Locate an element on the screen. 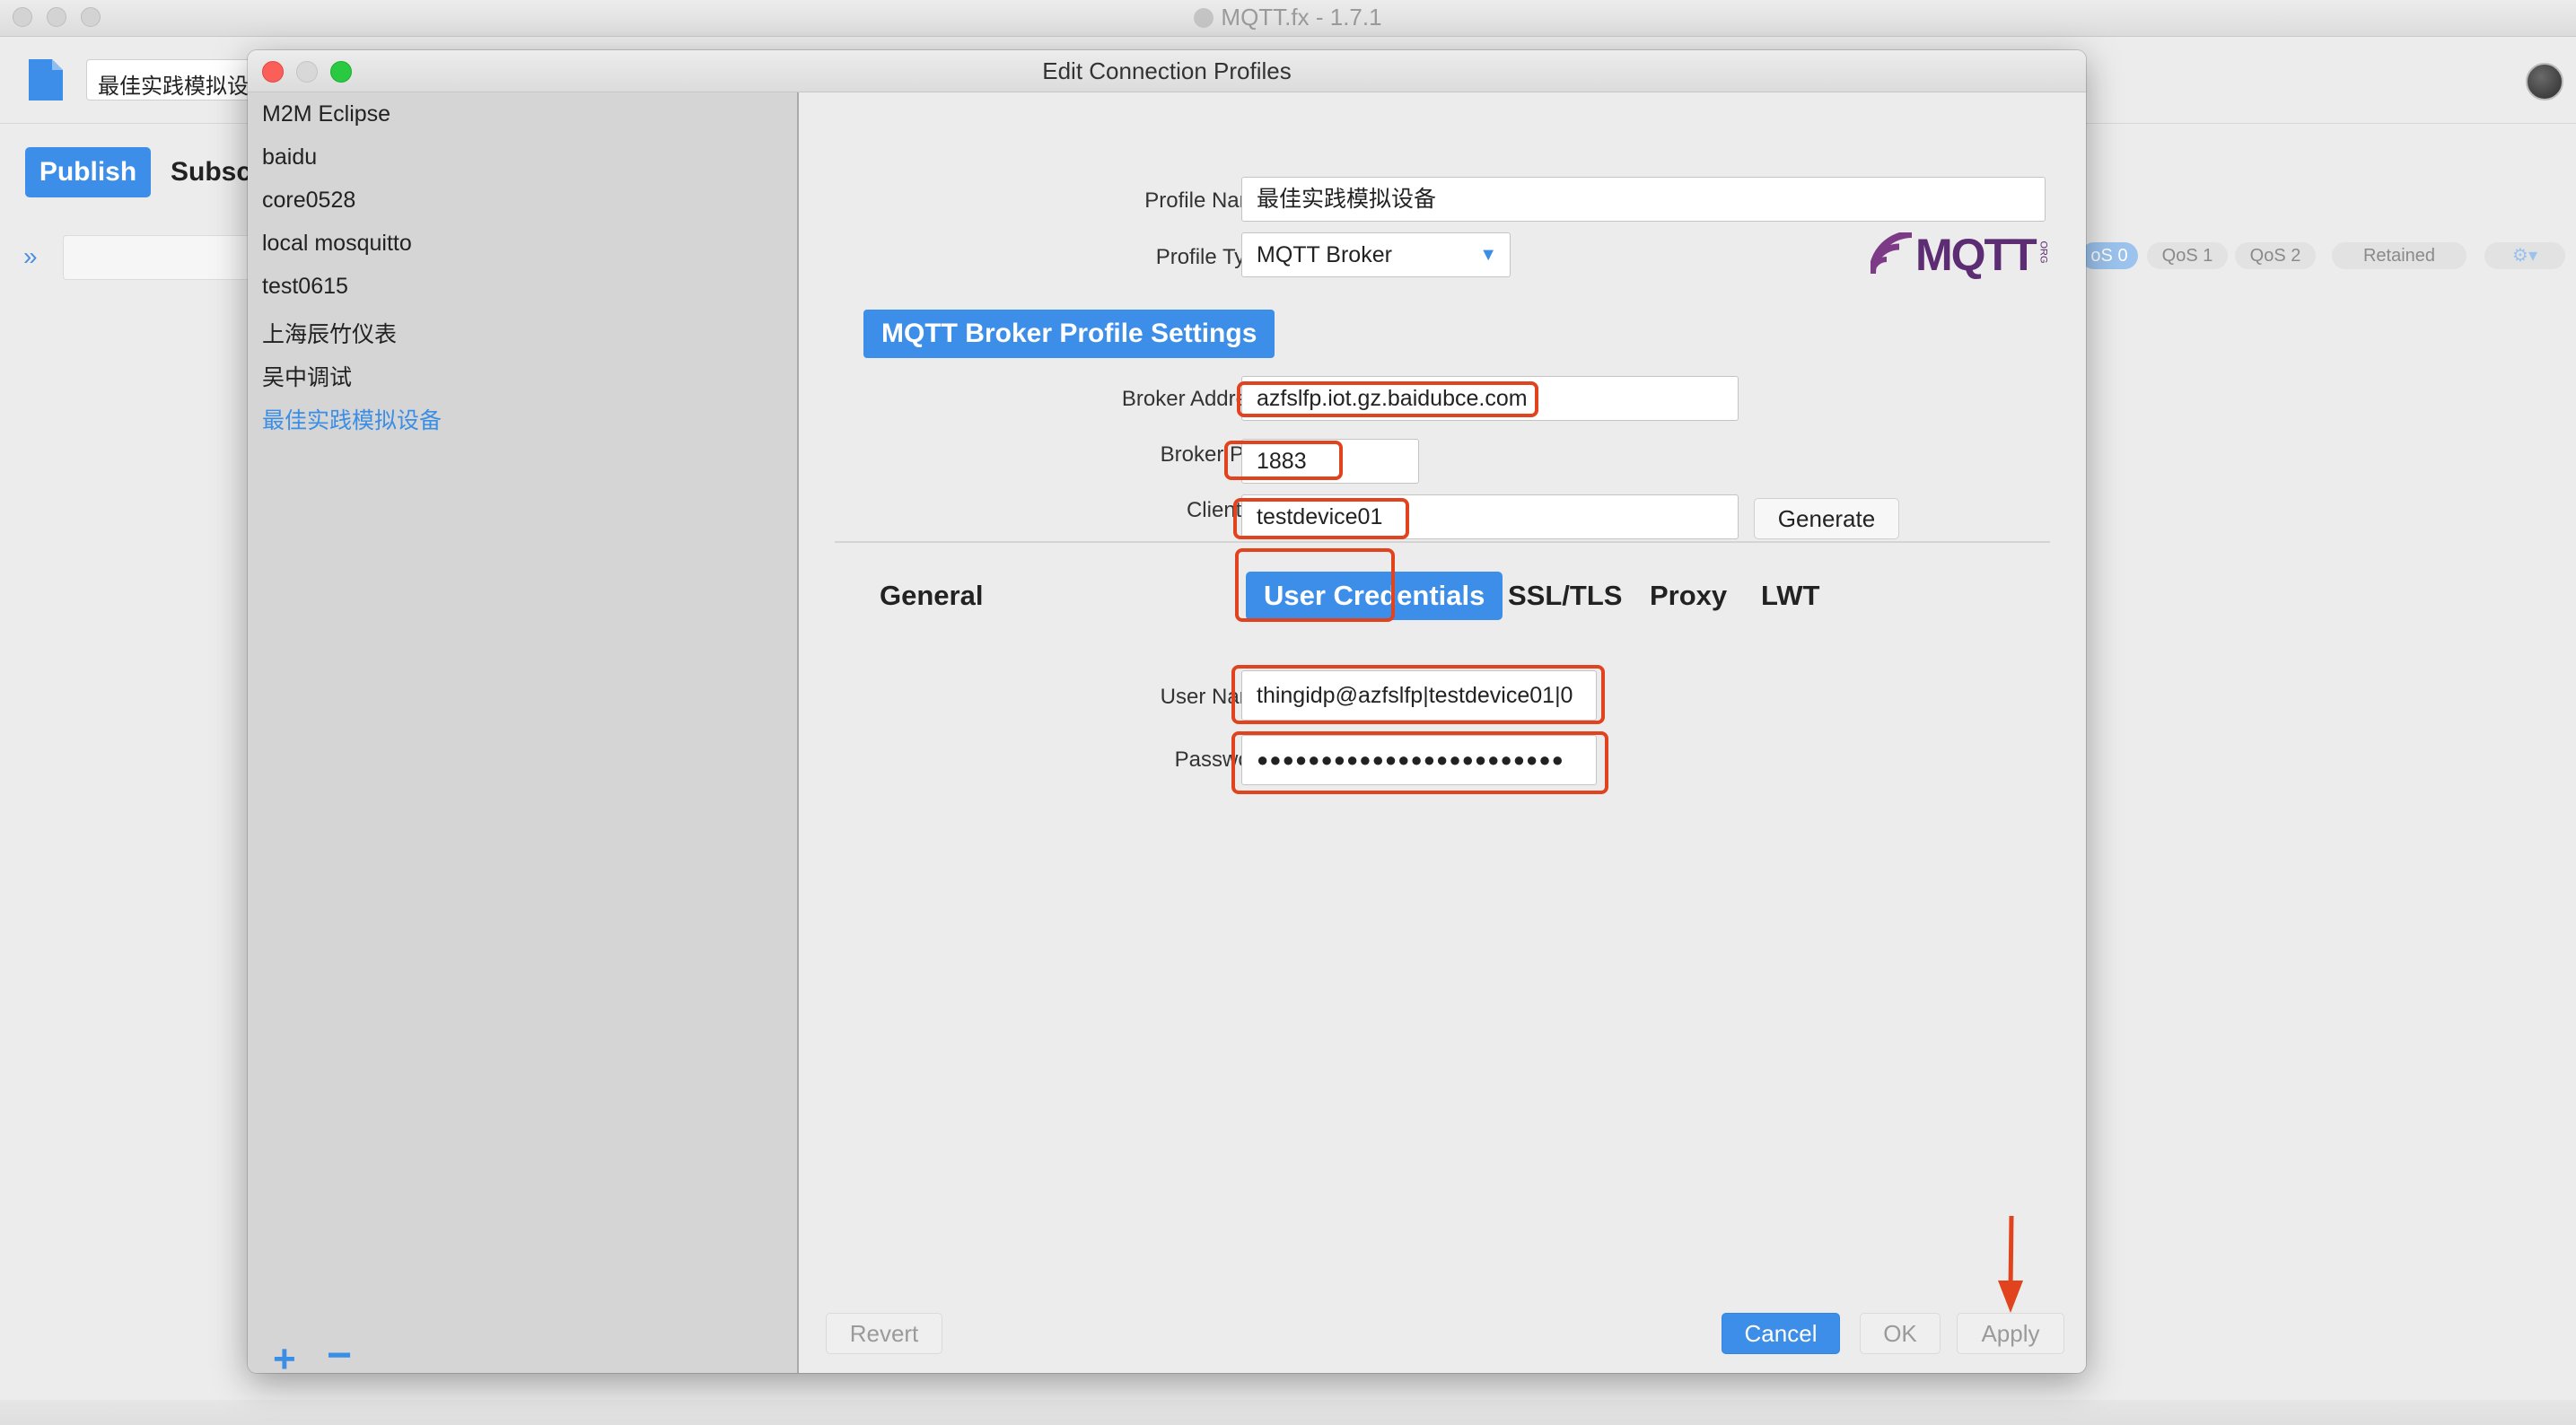 The width and height of the screenshot is (2576, 1425). profile-type-select: MQTT Broker ▼ is located at coordinates (1376, 254).